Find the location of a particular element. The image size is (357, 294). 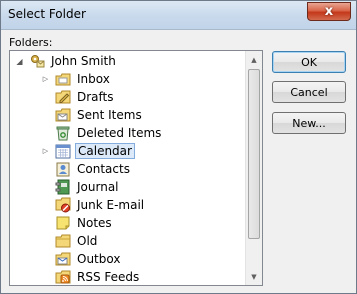

tree-item-journal: Journal is located at coordinates (88, 187).